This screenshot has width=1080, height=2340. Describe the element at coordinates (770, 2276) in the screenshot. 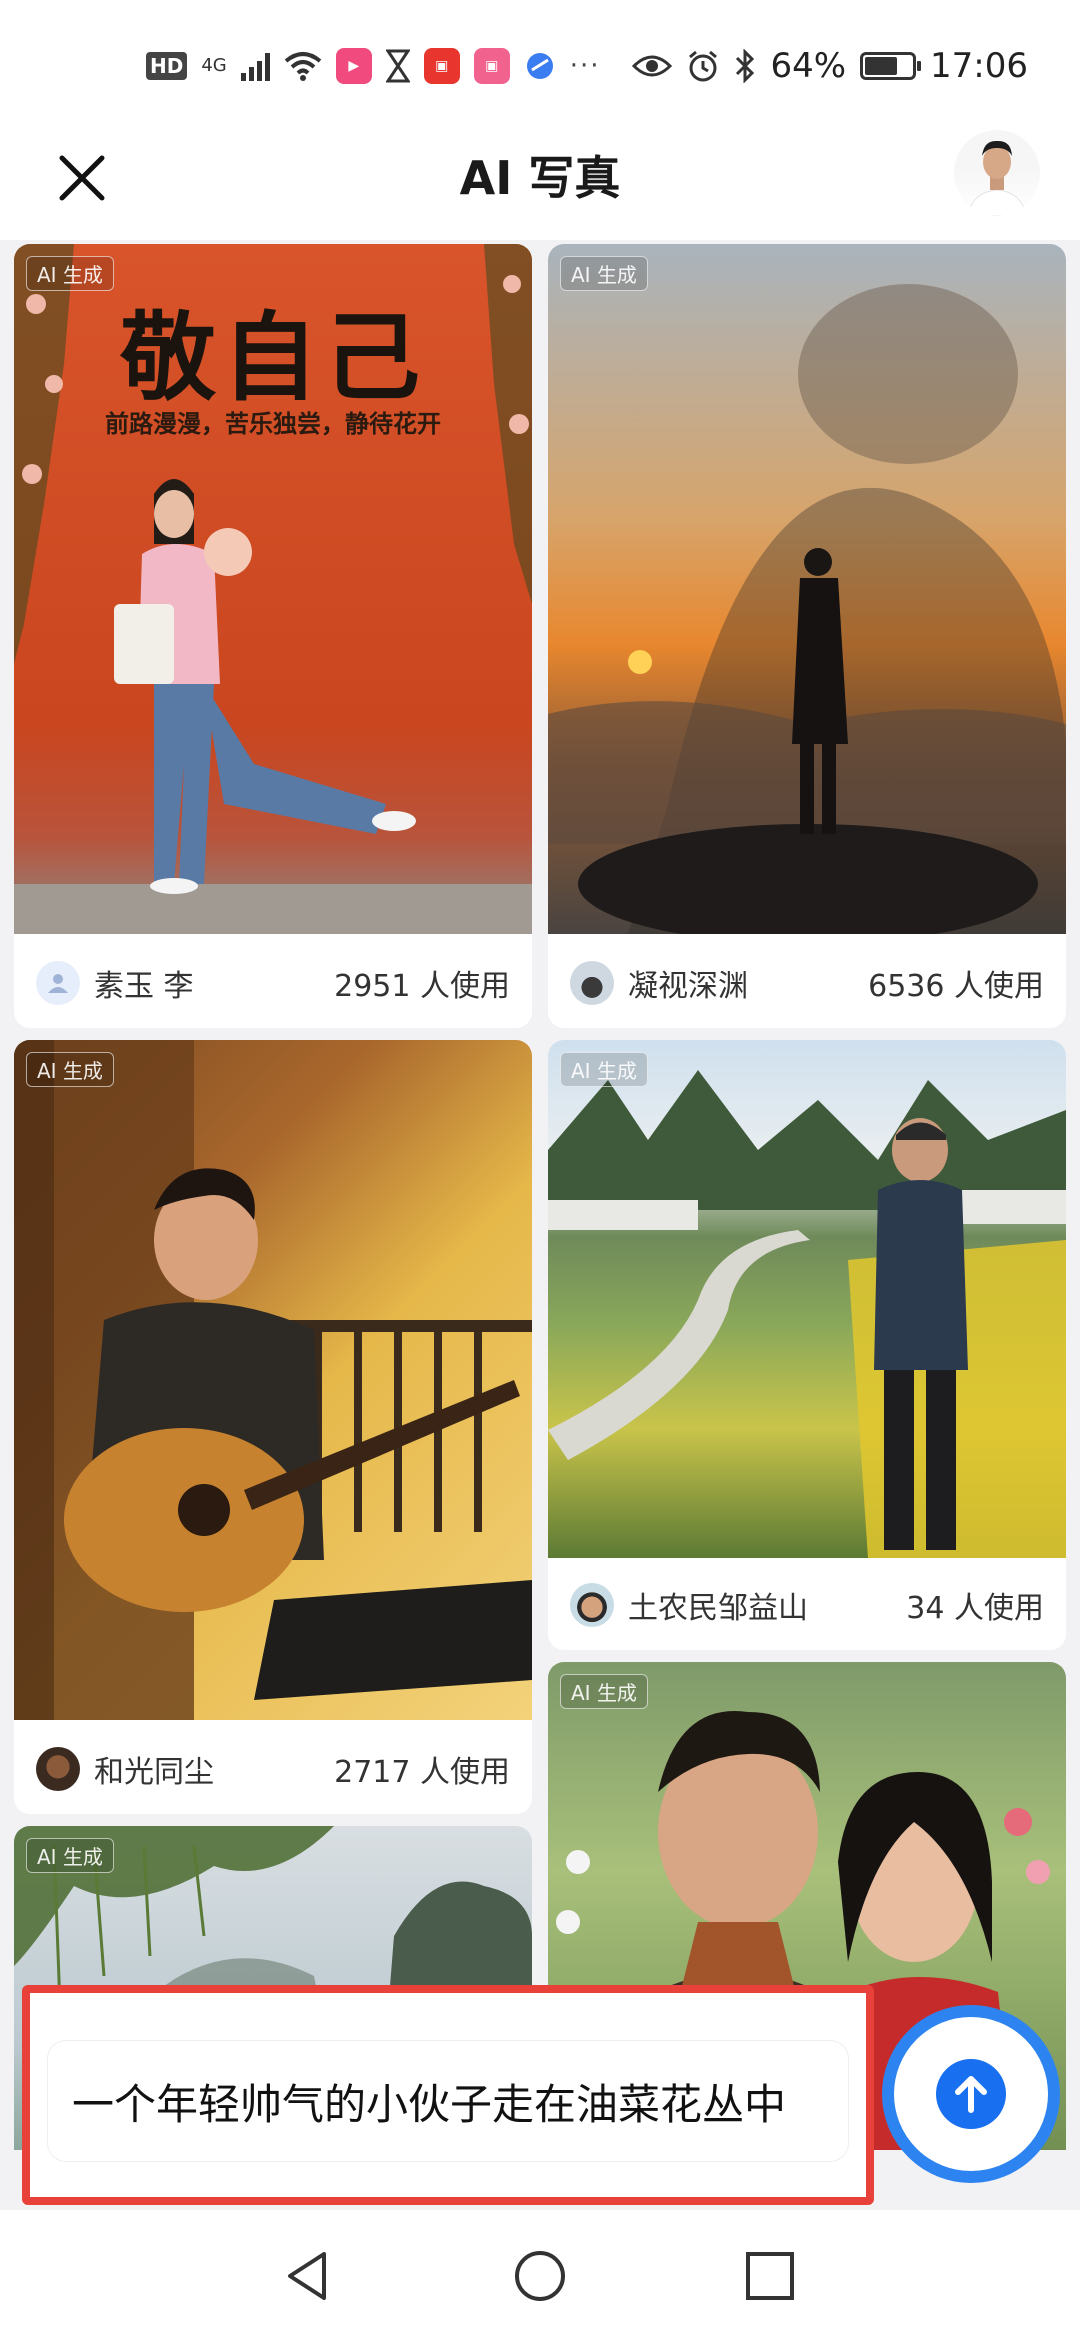

I see `recents-icon` at that location.